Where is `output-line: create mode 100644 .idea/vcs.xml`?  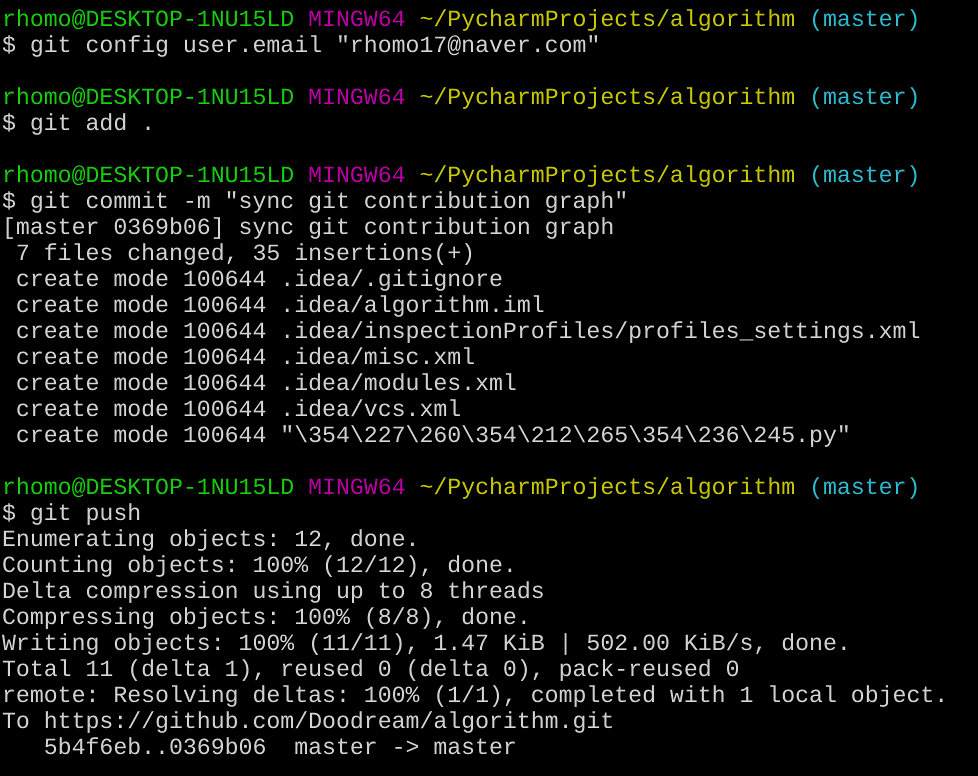
output-line: create mode 100644 .idea/vcs.xml is located at coordinates (238, 410).